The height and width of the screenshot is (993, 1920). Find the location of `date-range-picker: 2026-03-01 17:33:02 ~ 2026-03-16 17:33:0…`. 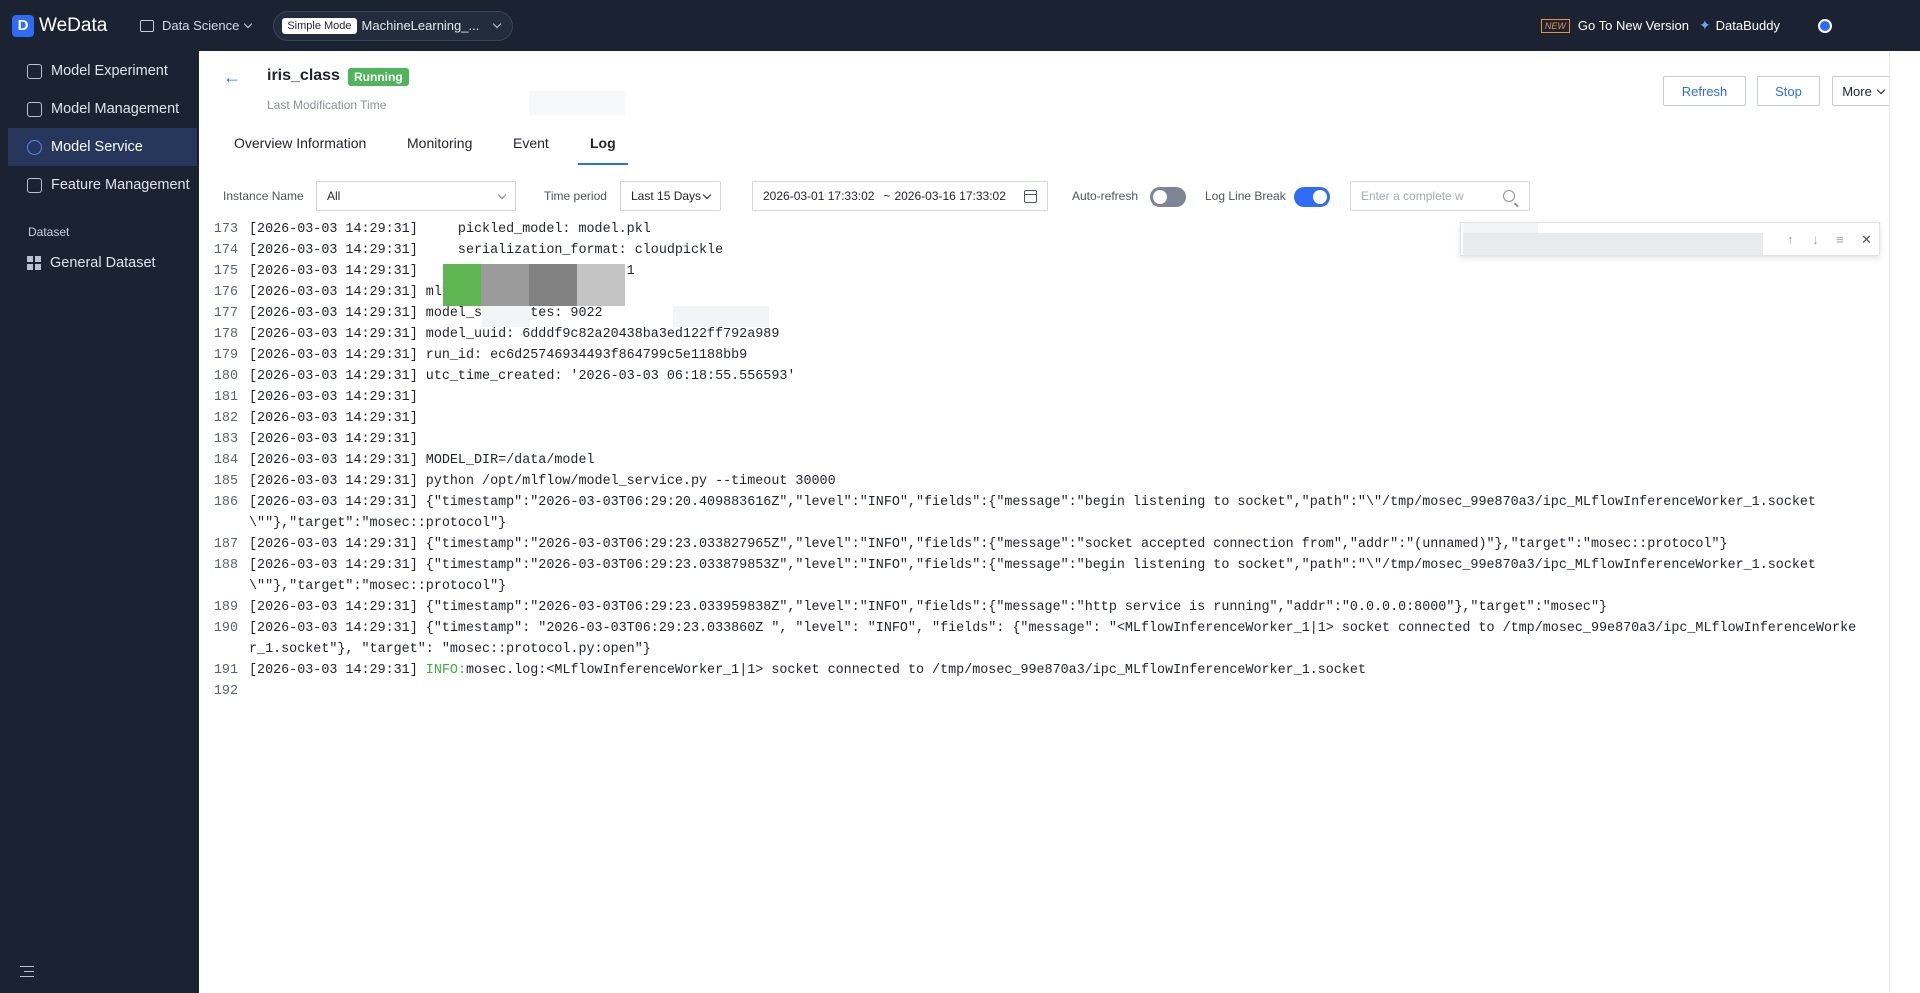

date-range-picker: 2026-03-01 17:33:02 ~ 2026-03-16 17:33:0… is located at coordinates (900, 196).